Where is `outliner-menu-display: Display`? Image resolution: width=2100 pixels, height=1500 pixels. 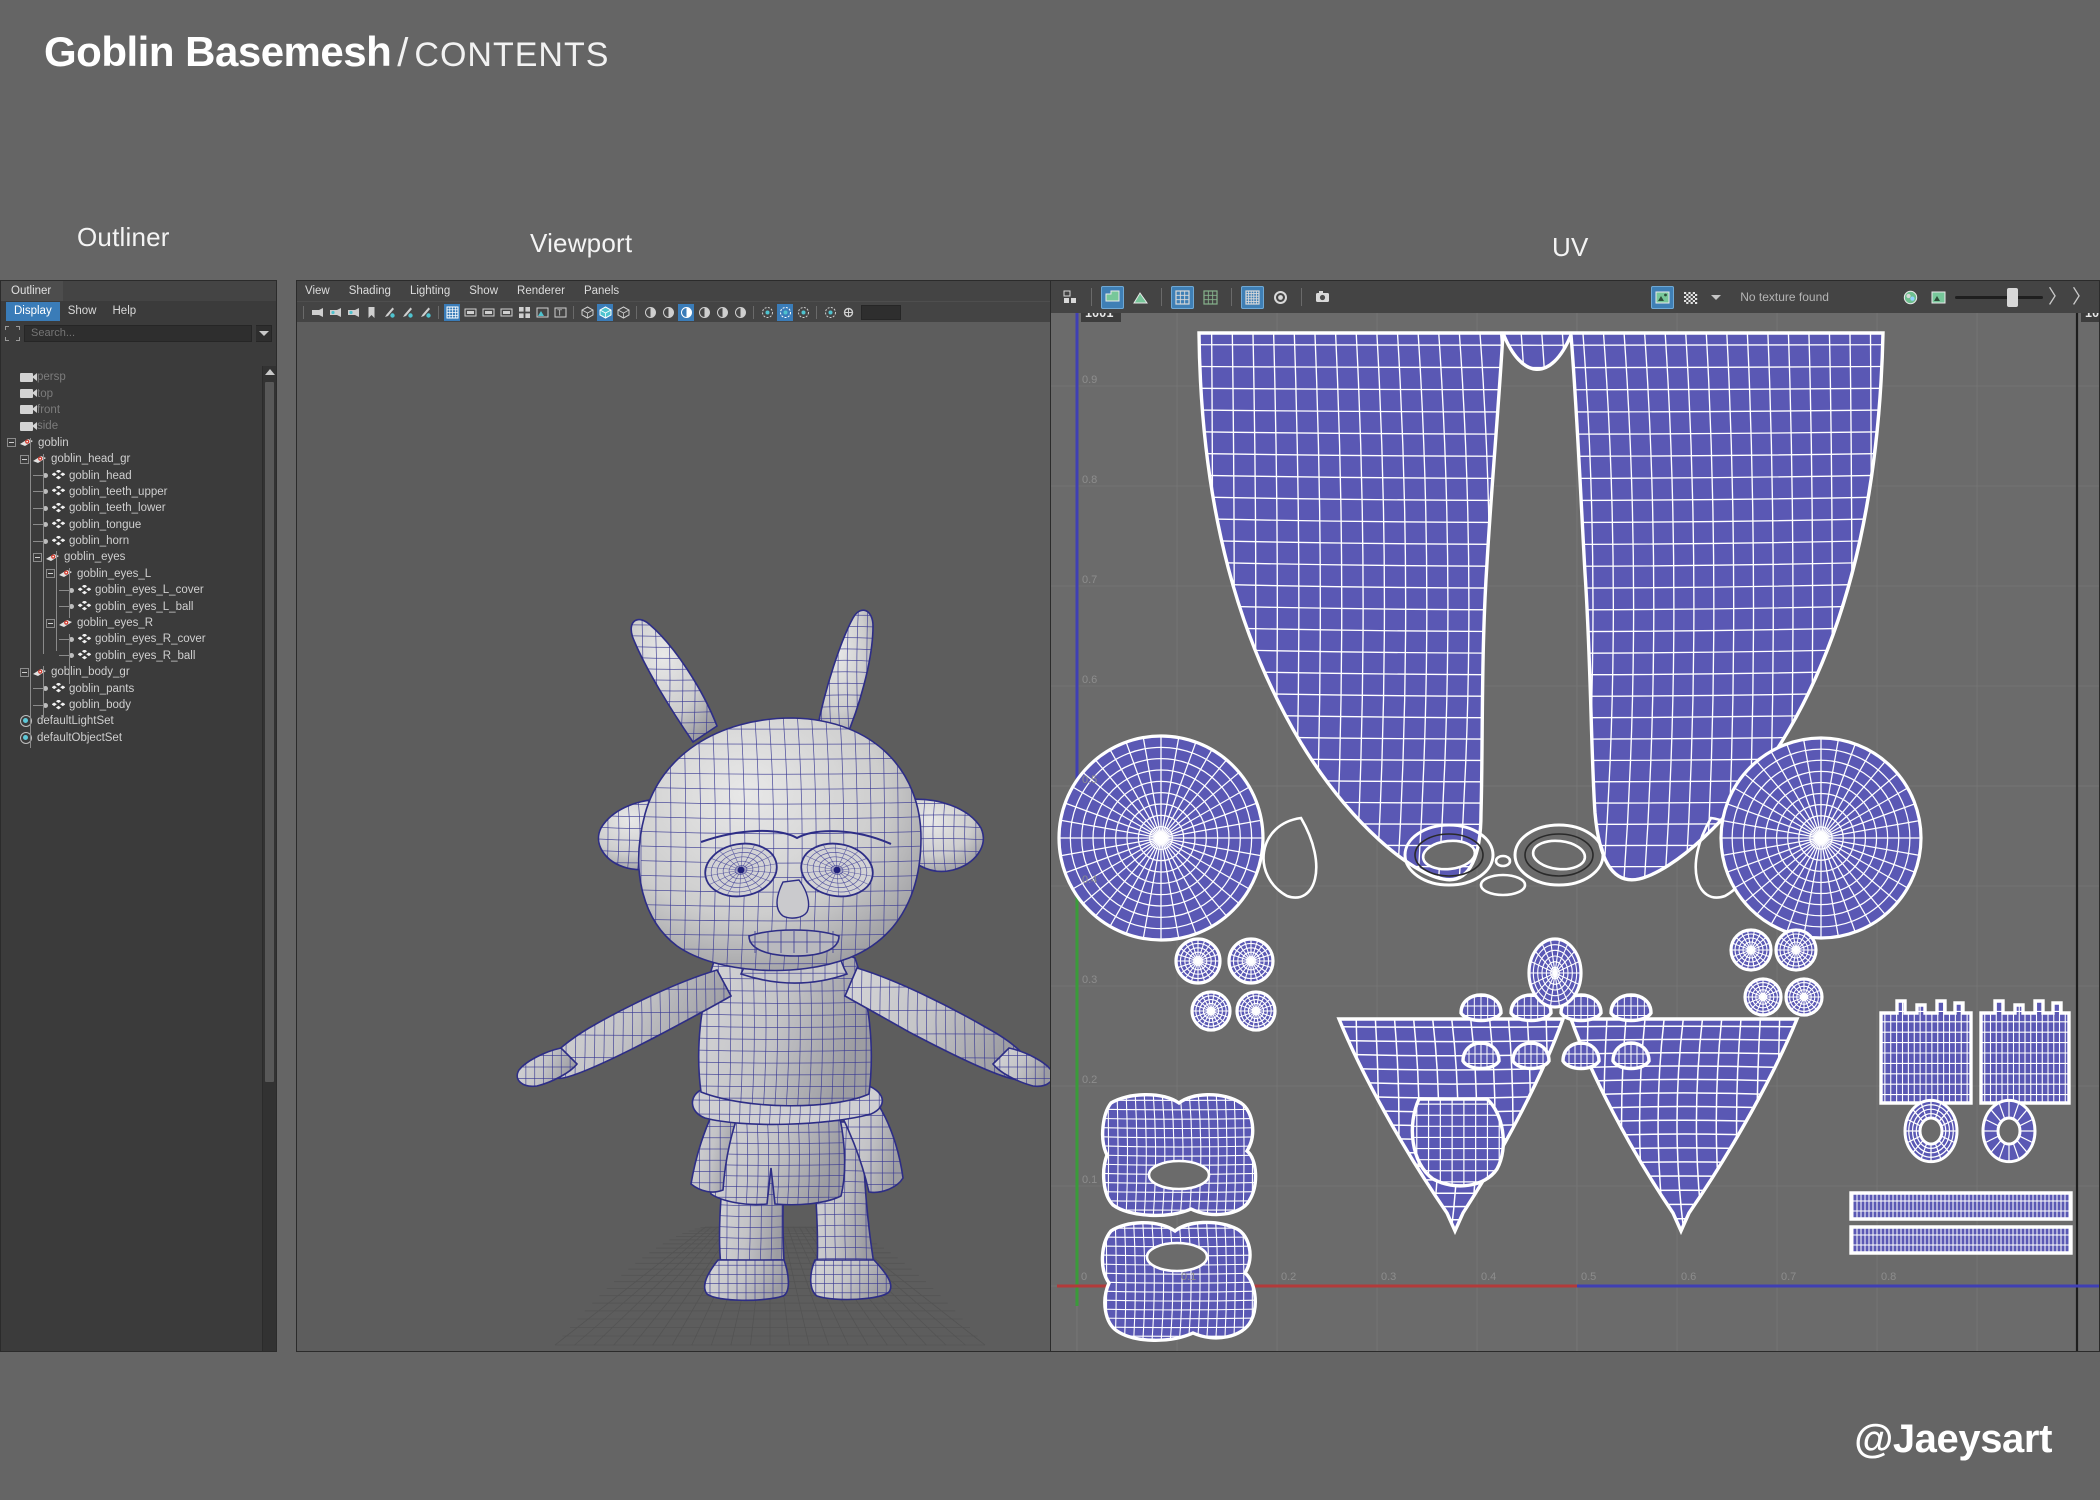
outliner-menu-display: Display is located at coordinates (33, 311).